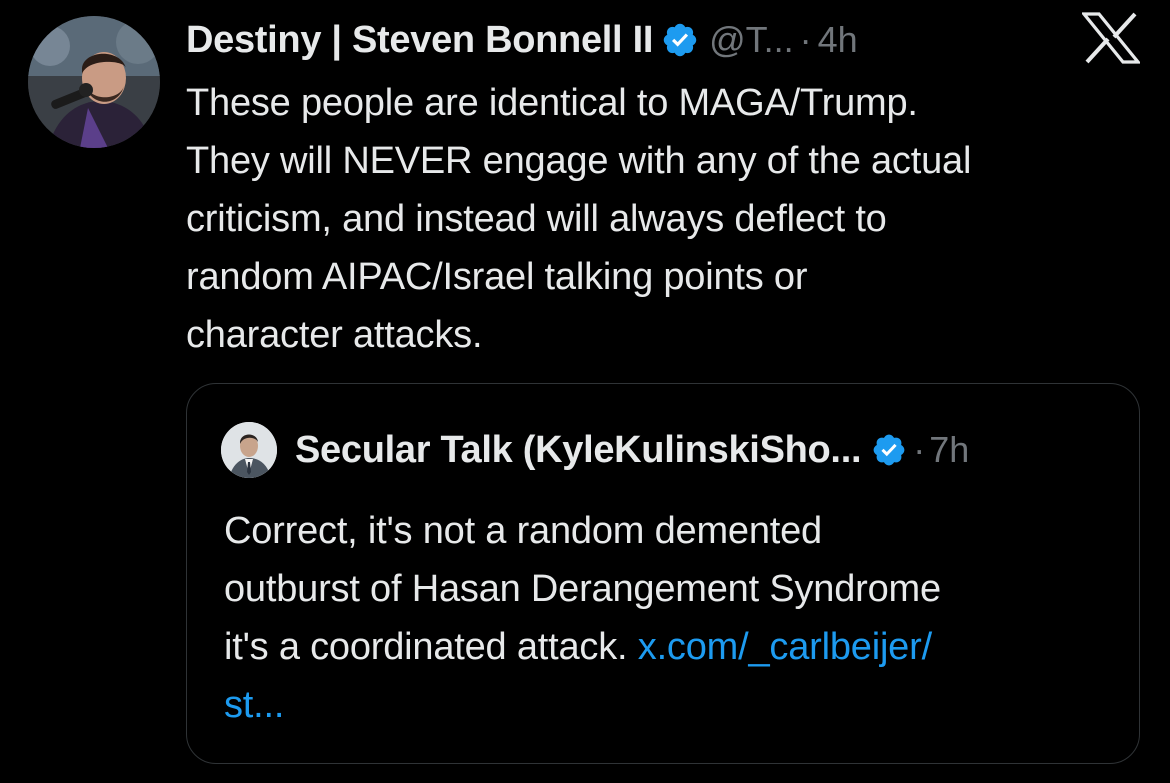 The height and width of the screenshot is (783, 1170). Describe the element at coordinates (1111, 38) in the screenshot. I see `x-logo-icon` at that location.